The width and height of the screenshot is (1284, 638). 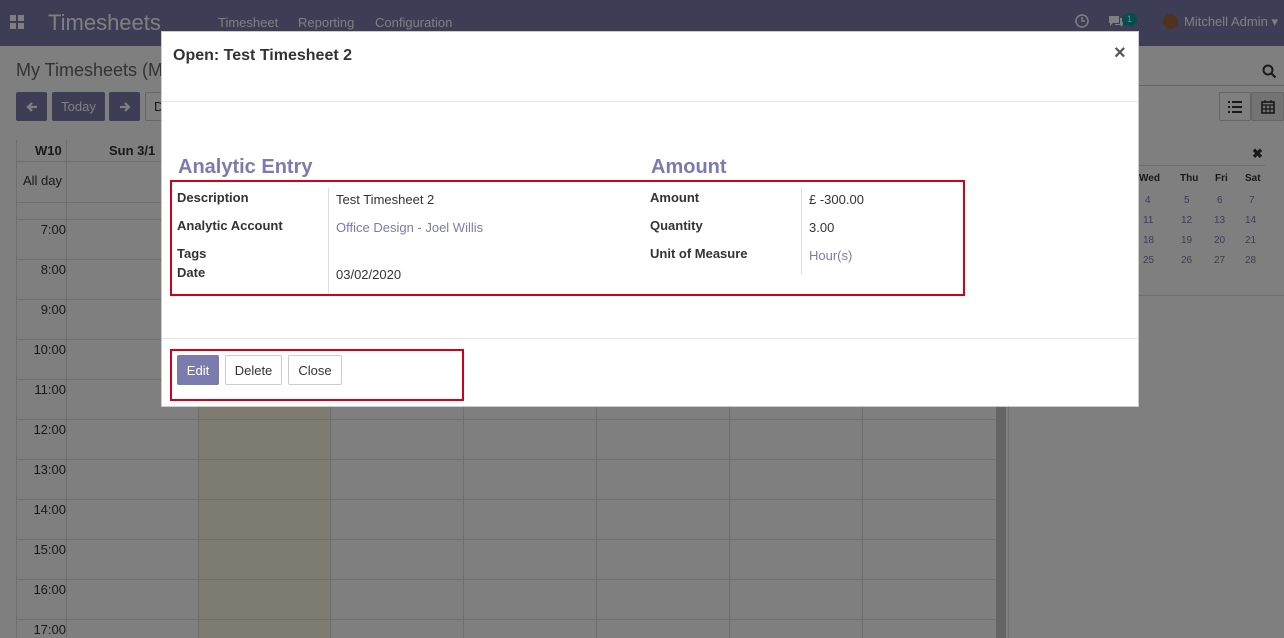 I want to click on fields-highlight-box, so click(x=567, y=238).